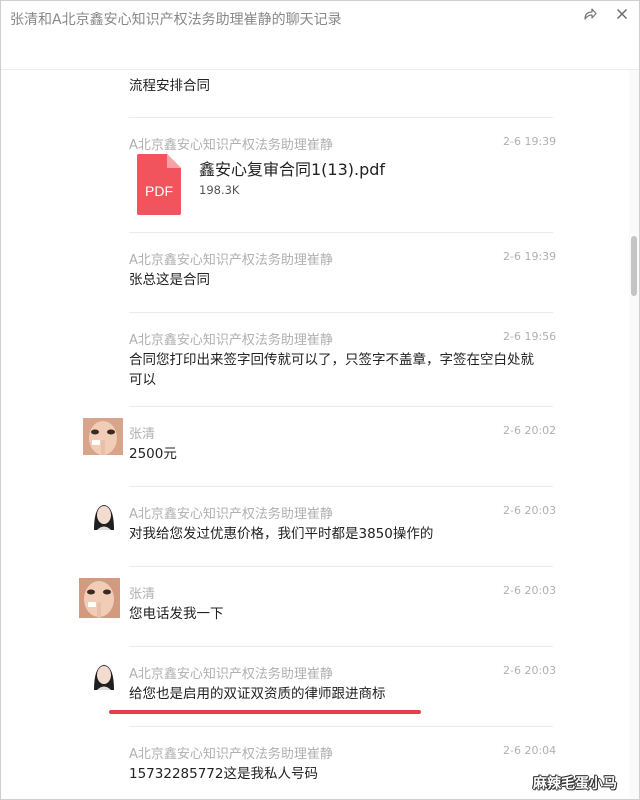 The image size is (640, 800). I want to click on message-time: 2-6 20:04, so click(530, 750).